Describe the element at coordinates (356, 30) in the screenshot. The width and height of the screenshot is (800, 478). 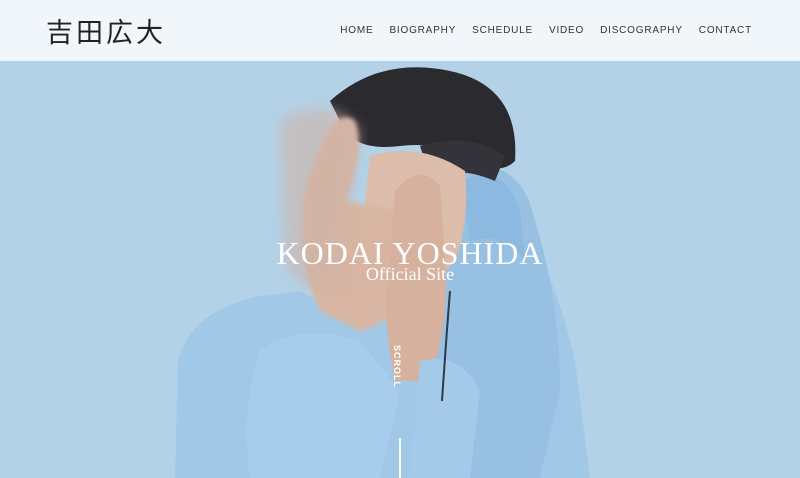
I see `nav-home: HOME` at that location.